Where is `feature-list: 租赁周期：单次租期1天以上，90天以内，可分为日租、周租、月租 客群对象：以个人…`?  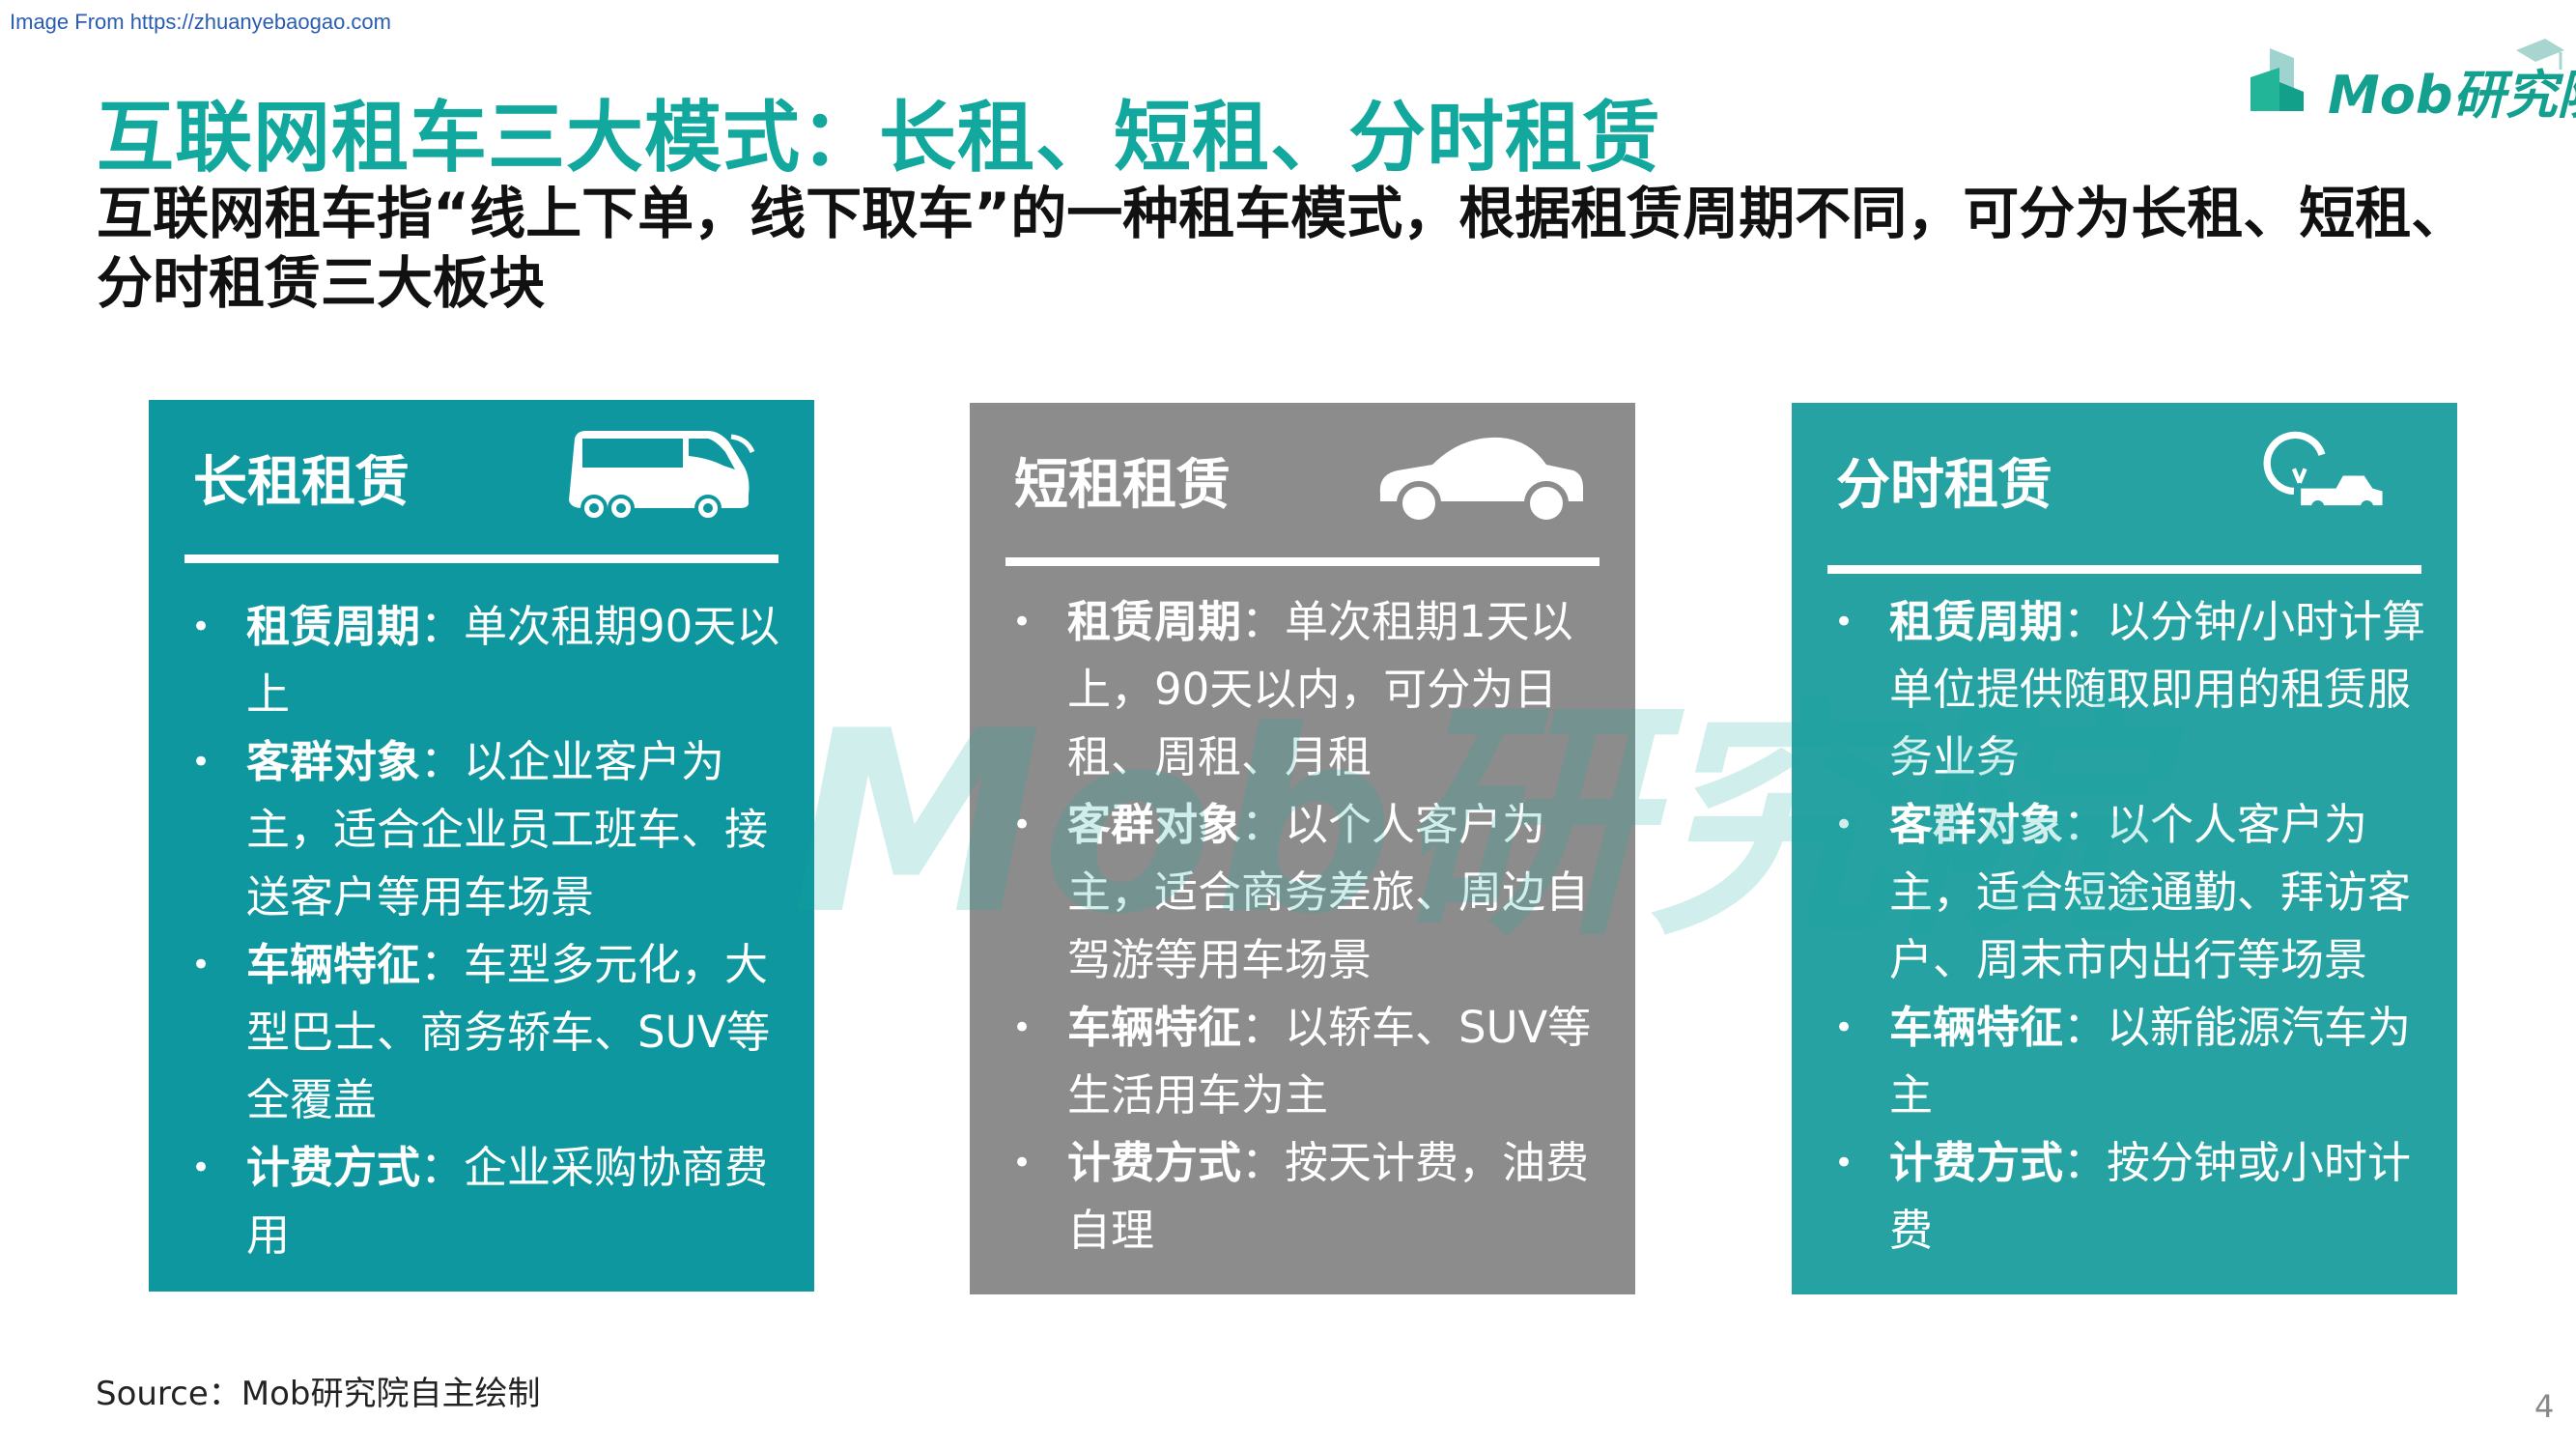
feature-list: 租赁周期：单次租期1天以上，90天以内，可分为日租、周租、月租 客群对象：以个人… is located at coordinates (1309, 926).